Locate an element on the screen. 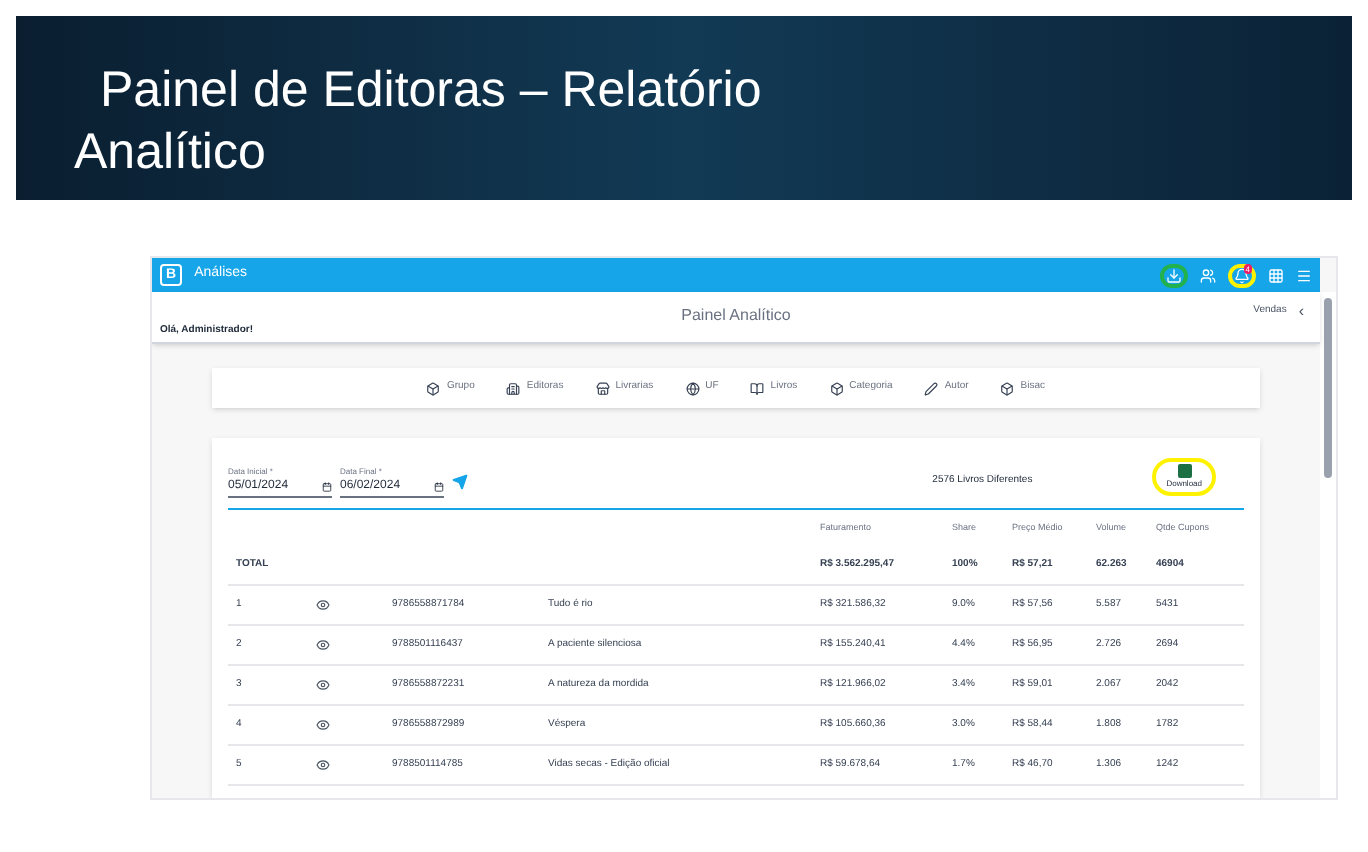  menu-icon is located at coordinates (1304, 275).